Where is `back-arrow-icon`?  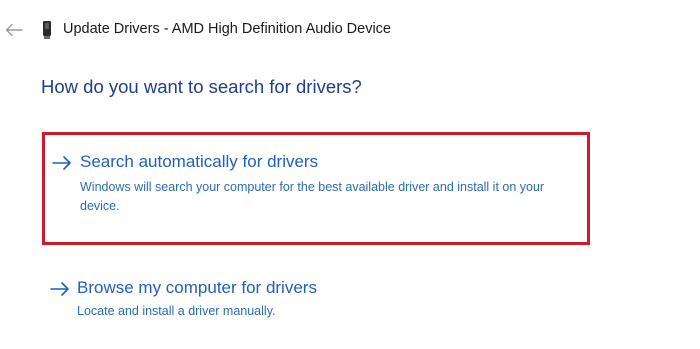 back-arrow-icon is located at coordinates (14, 30).